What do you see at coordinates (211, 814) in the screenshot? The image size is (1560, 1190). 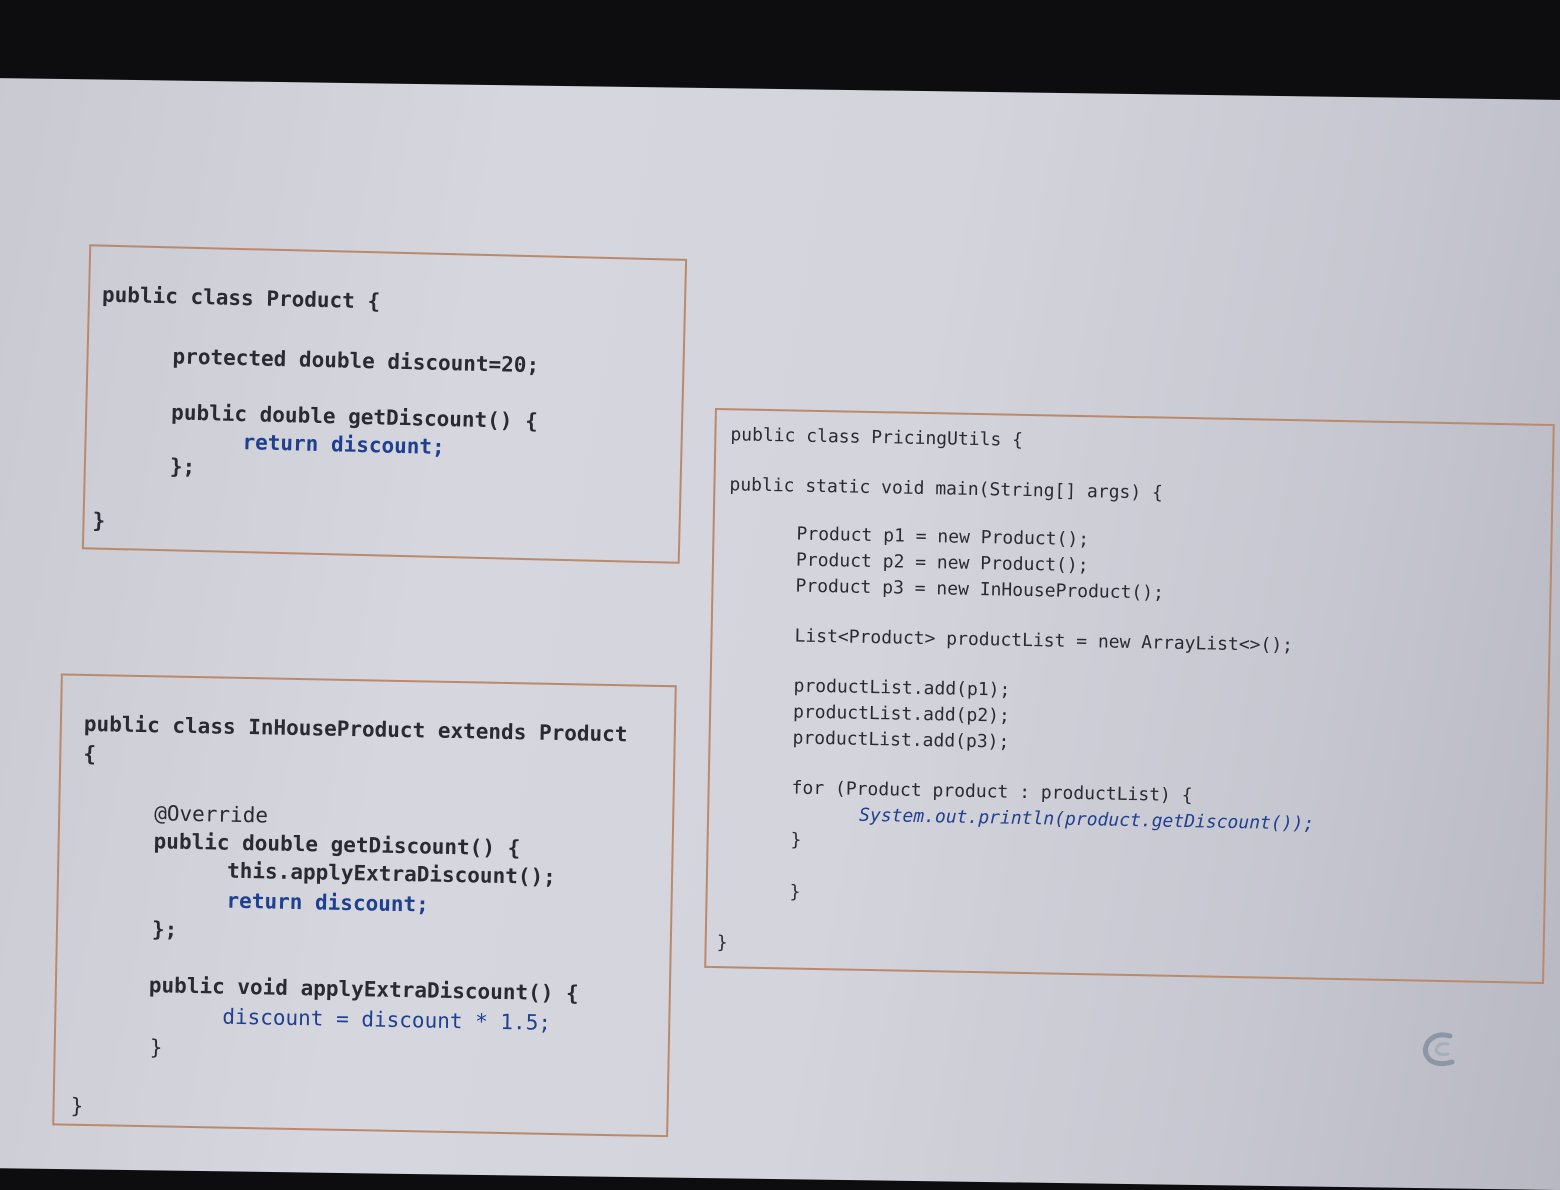 I see `code-line: @Override` at bounding box center [211, 814].